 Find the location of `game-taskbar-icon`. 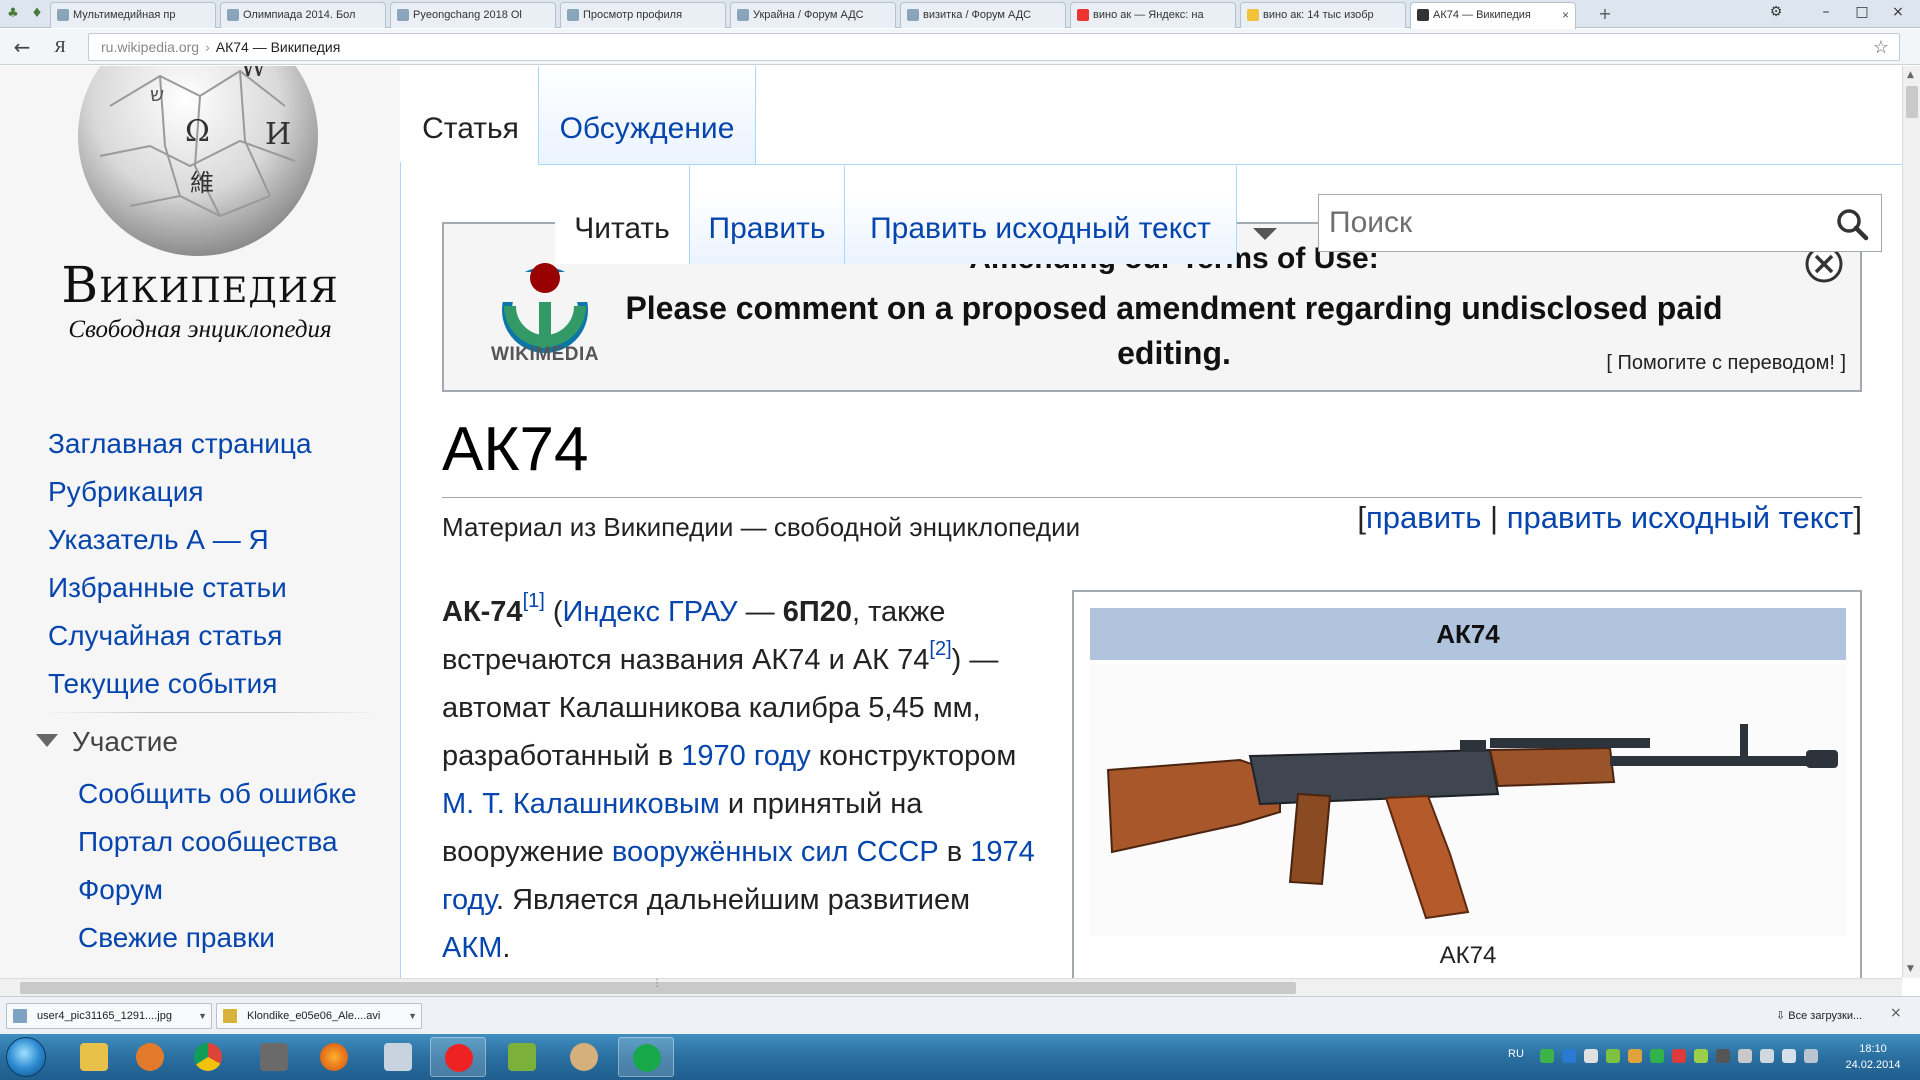

game-taskbar-icon is located at coordinates (274, 1057).